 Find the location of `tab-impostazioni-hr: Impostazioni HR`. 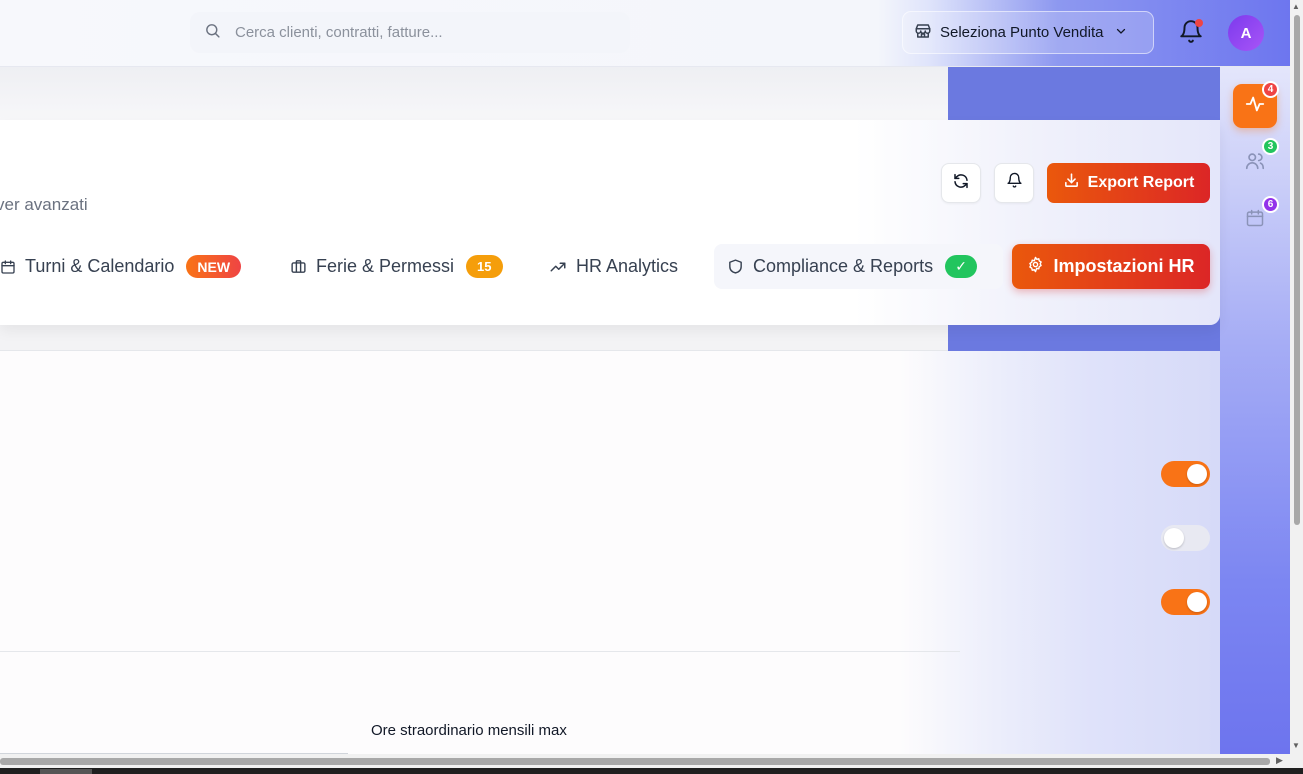

tab-impostazioni-hr: Impostazioni HR is located at coordinates (1111, 266).